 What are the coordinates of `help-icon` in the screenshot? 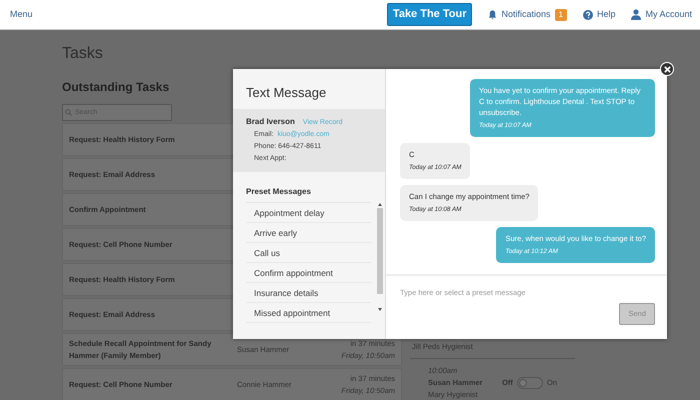 It's located at (587, 15).